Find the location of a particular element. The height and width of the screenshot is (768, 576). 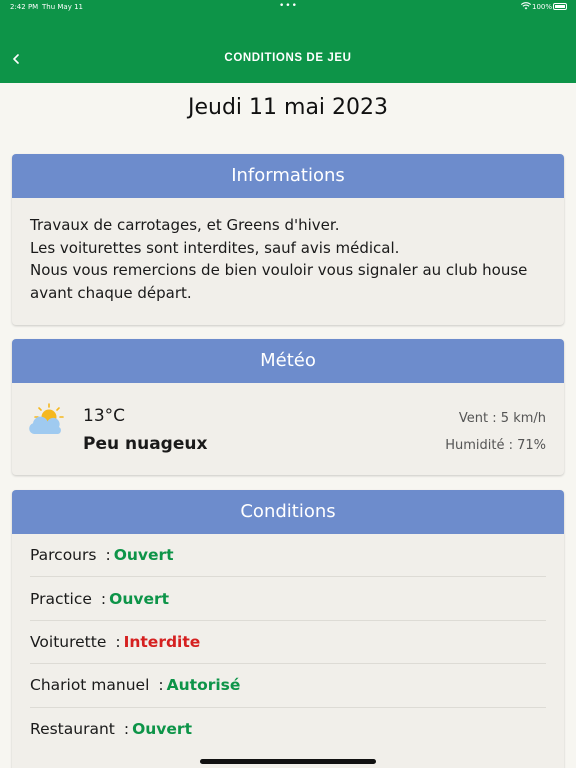

condition-row-voiturette: Voiturette : Interdite is located at coordinates (288, 643).